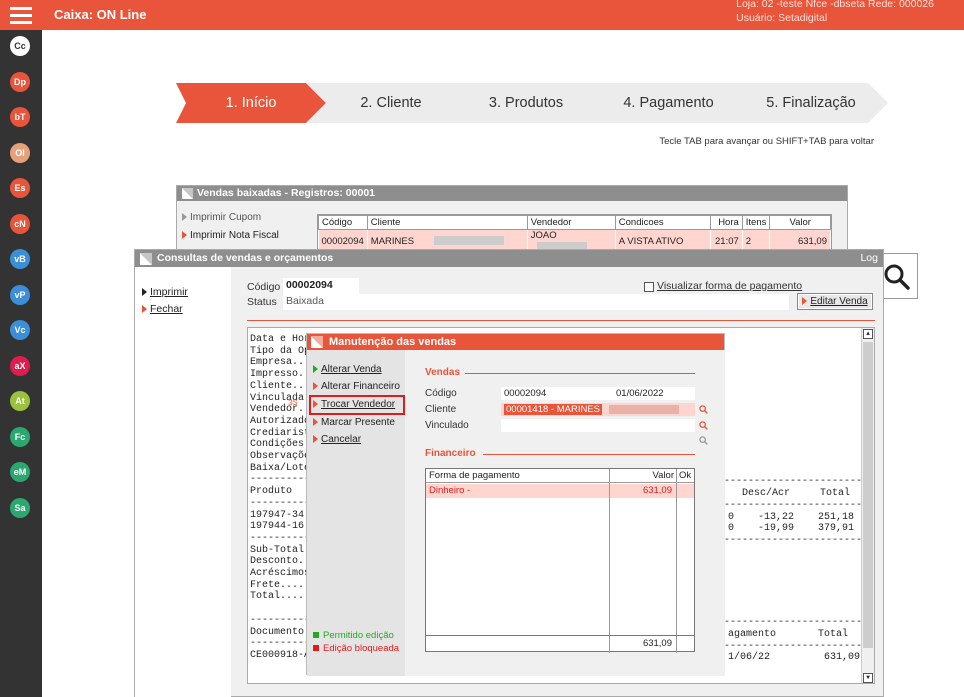  What do you see at coordinates (20, 46) in the screenshot?
I see `sidebar-item-cc: Cc` at bounding box center [20, 46].